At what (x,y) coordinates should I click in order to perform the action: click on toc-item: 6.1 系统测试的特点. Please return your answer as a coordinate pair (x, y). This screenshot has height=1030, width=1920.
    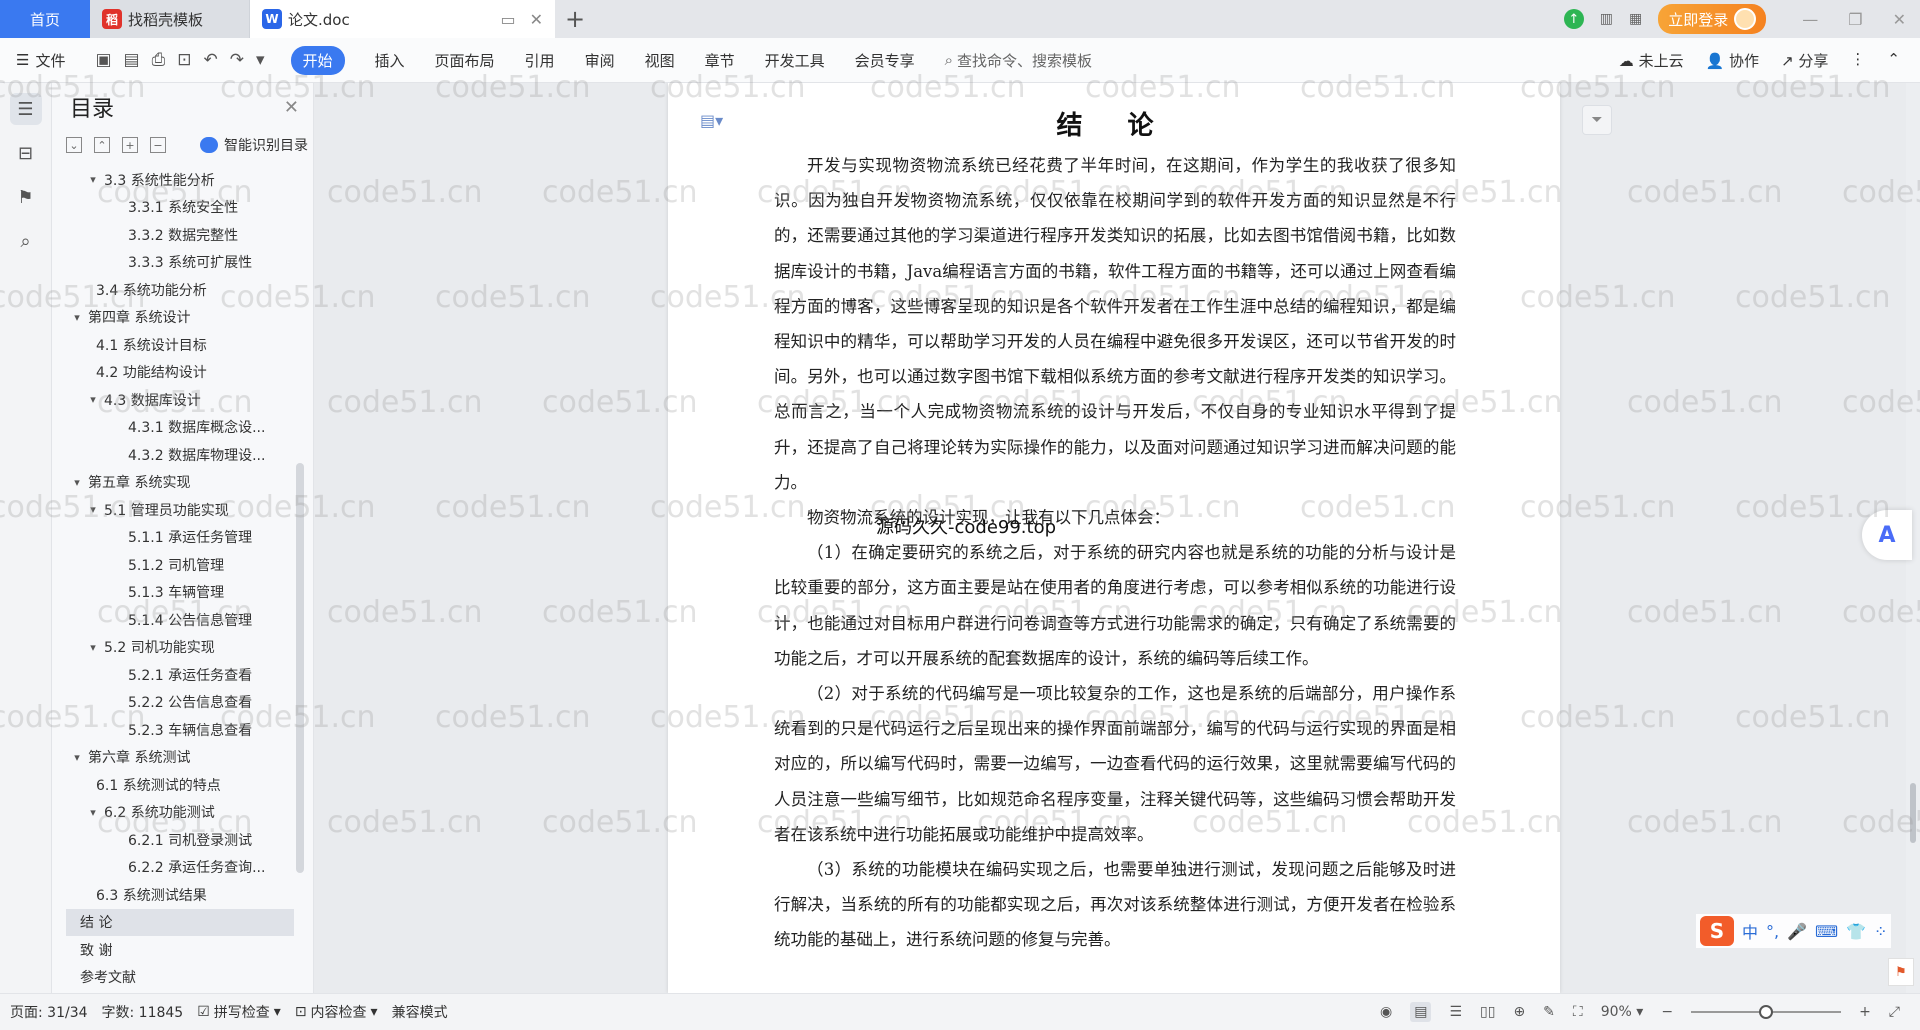
    Looking at the image, I should click on (180, 785).